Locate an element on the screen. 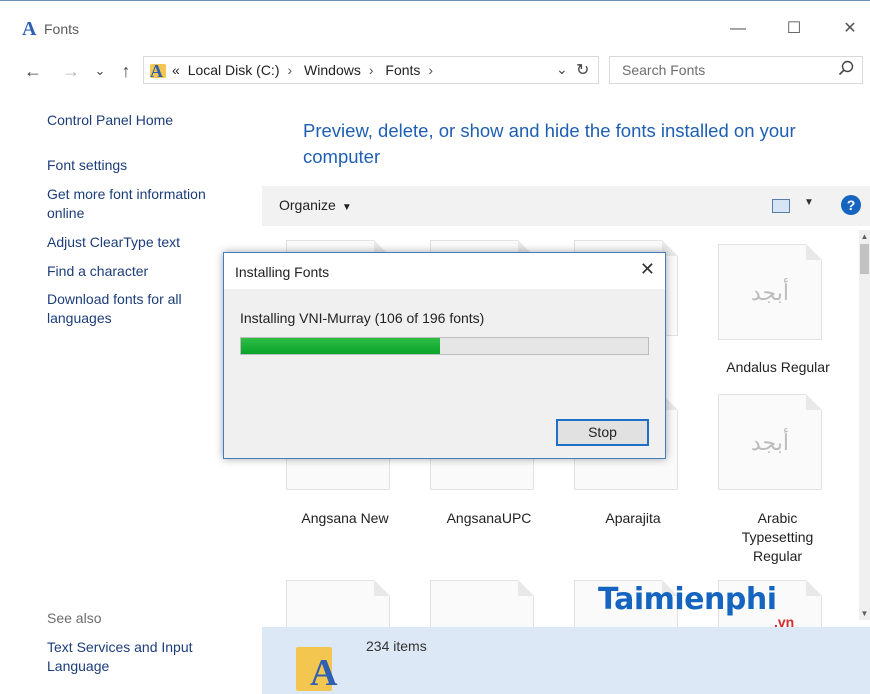 The height and width of the screenshot is (694, 870). stop-button: Stop is located at coordinates (602, 432).